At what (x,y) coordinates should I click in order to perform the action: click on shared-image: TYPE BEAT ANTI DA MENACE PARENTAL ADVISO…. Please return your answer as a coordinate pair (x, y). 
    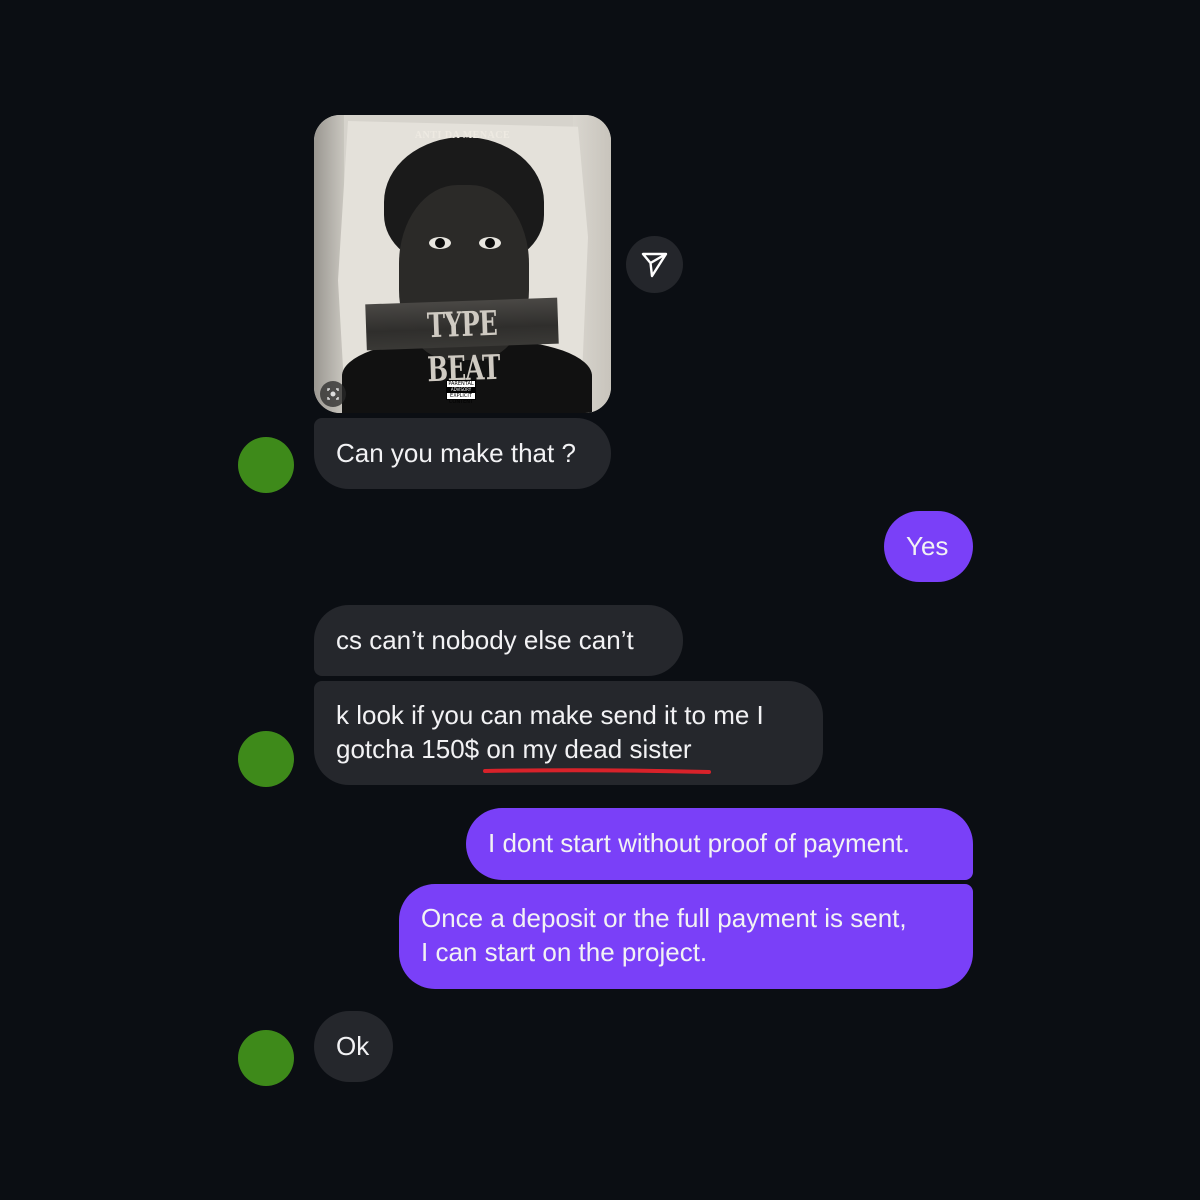
    Looking at the image, I should click on (462, 264).